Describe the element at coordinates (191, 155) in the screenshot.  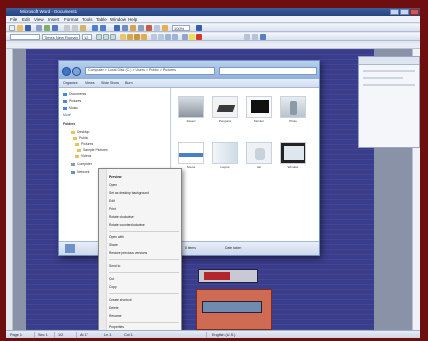
I see `thumbnail-item: Scene` at that location.